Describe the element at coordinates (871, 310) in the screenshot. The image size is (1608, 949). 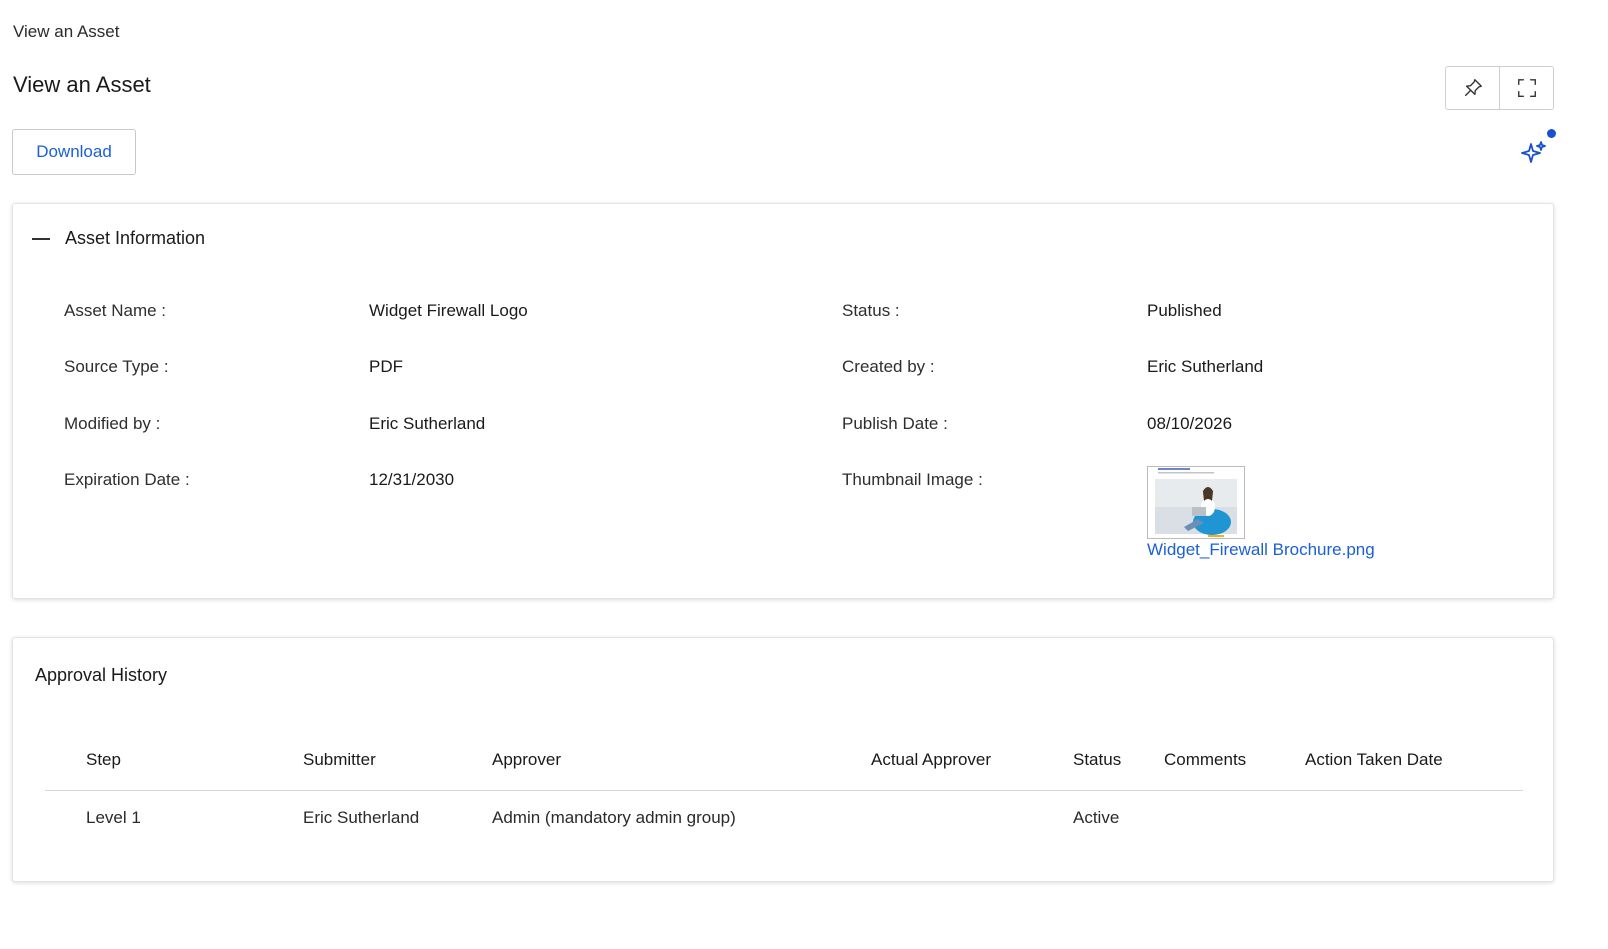
I see `status-label: Status :` at that location.